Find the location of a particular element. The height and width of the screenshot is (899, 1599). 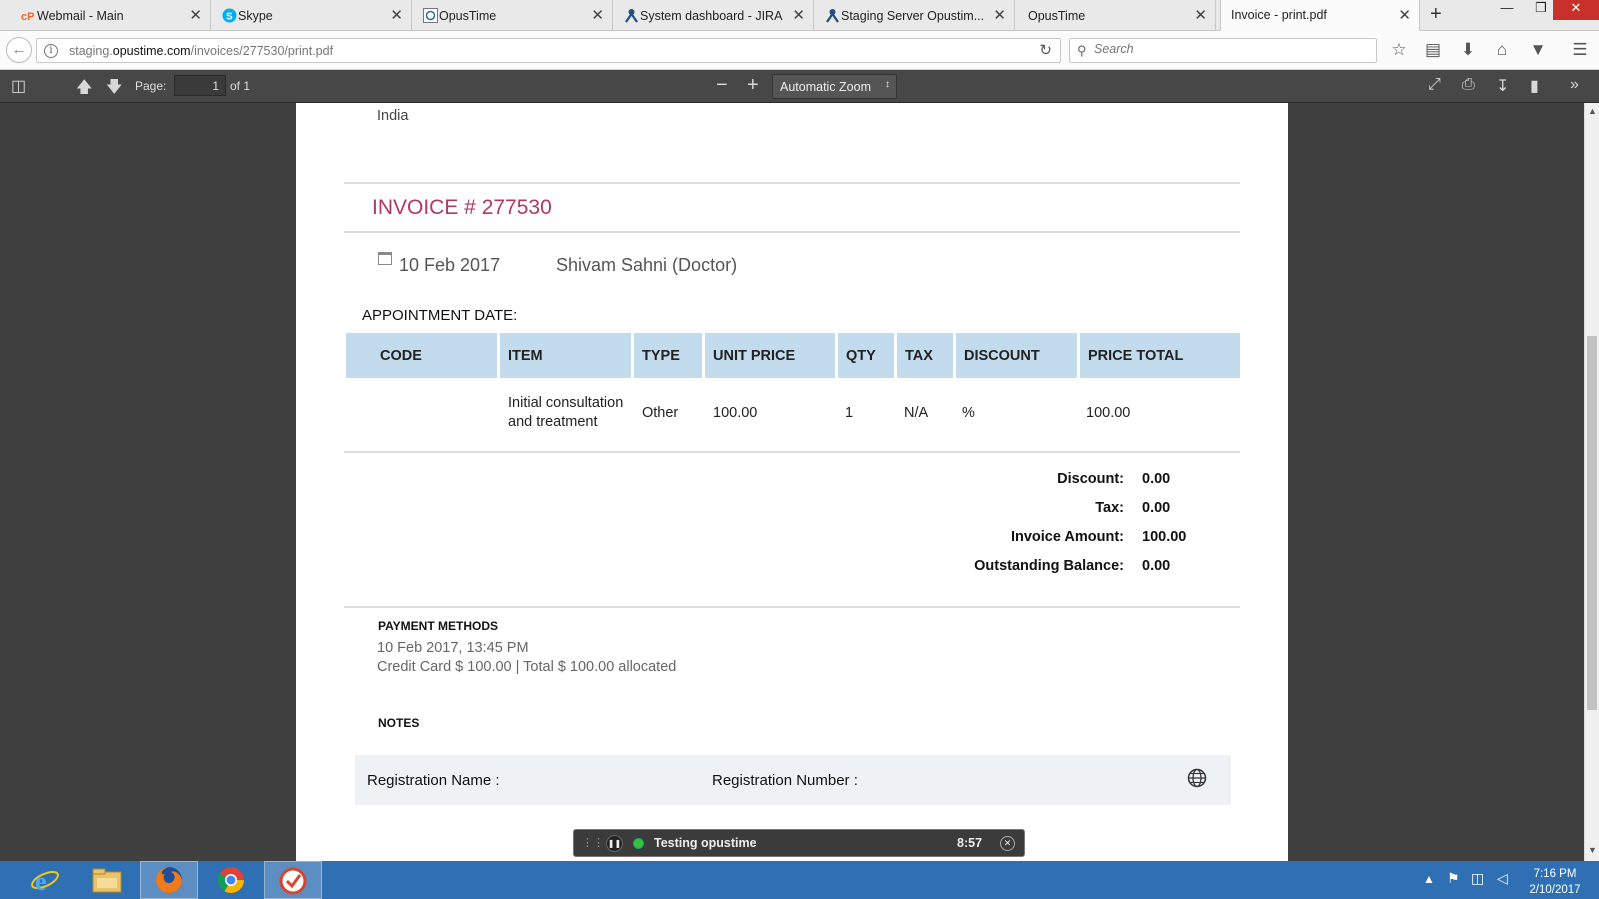

svg-text: e is located at coordinates (41, 881).